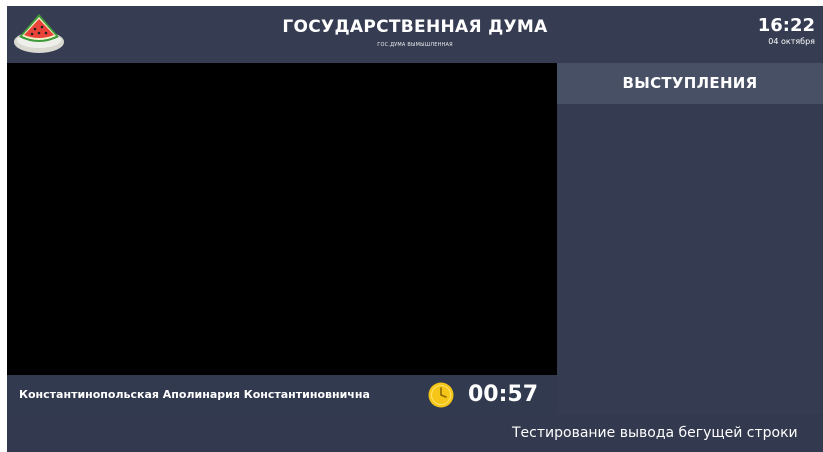 The image size is (823, 452). I want to click on clock-time: 16:22, so click(786, 25).